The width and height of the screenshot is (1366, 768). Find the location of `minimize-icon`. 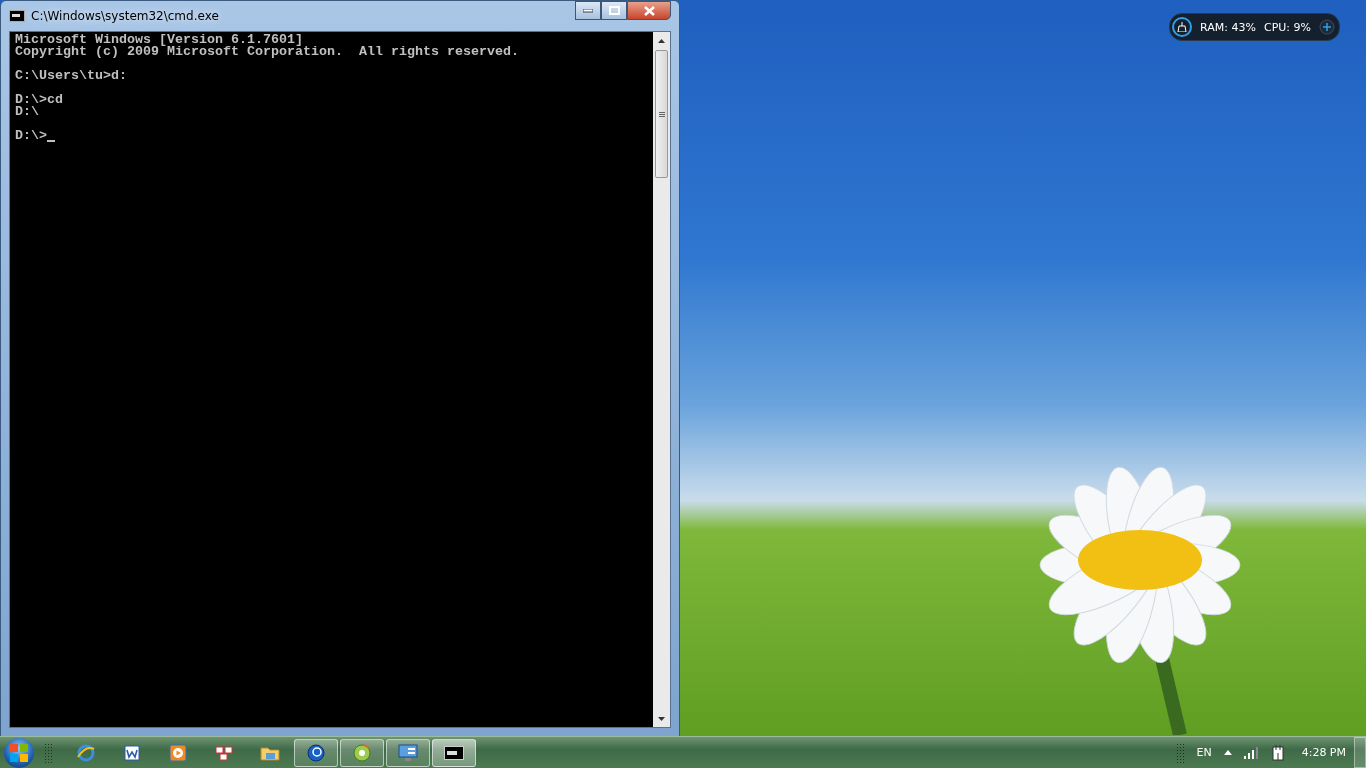

minimize-icon is located at coordinates (588, 10).